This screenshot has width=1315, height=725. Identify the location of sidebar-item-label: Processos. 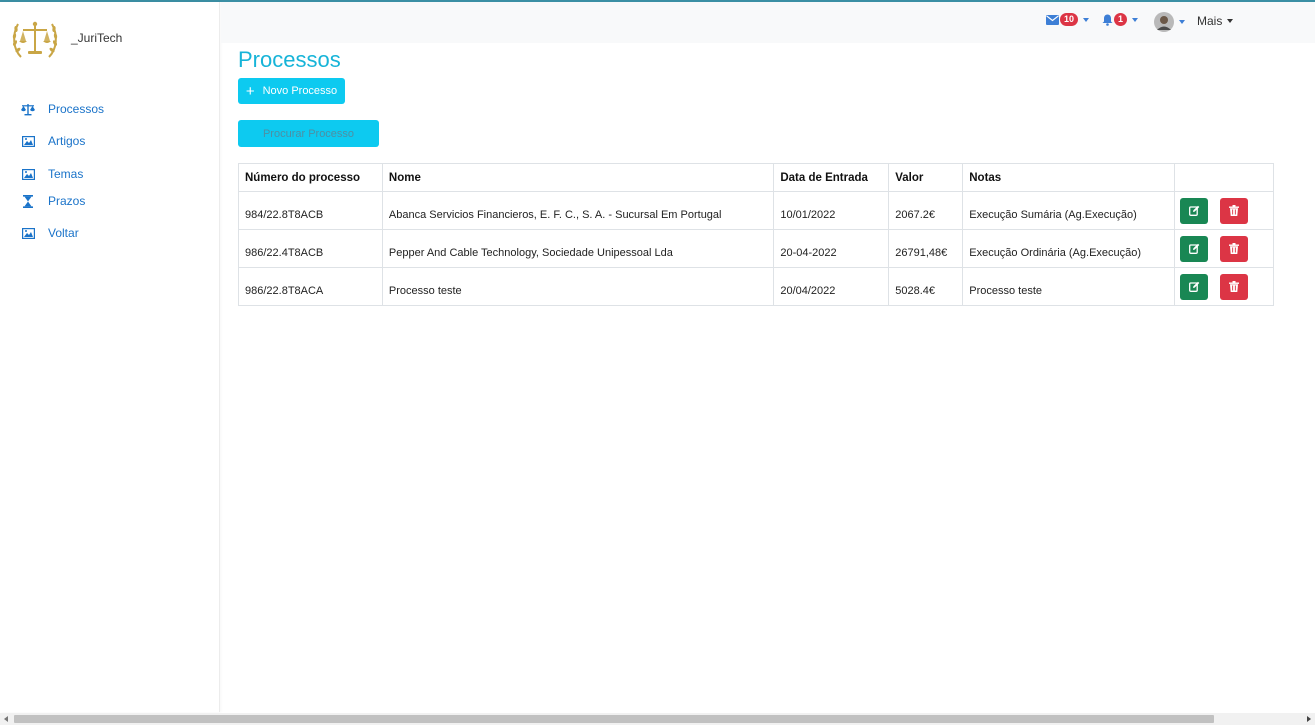
(76, 109).